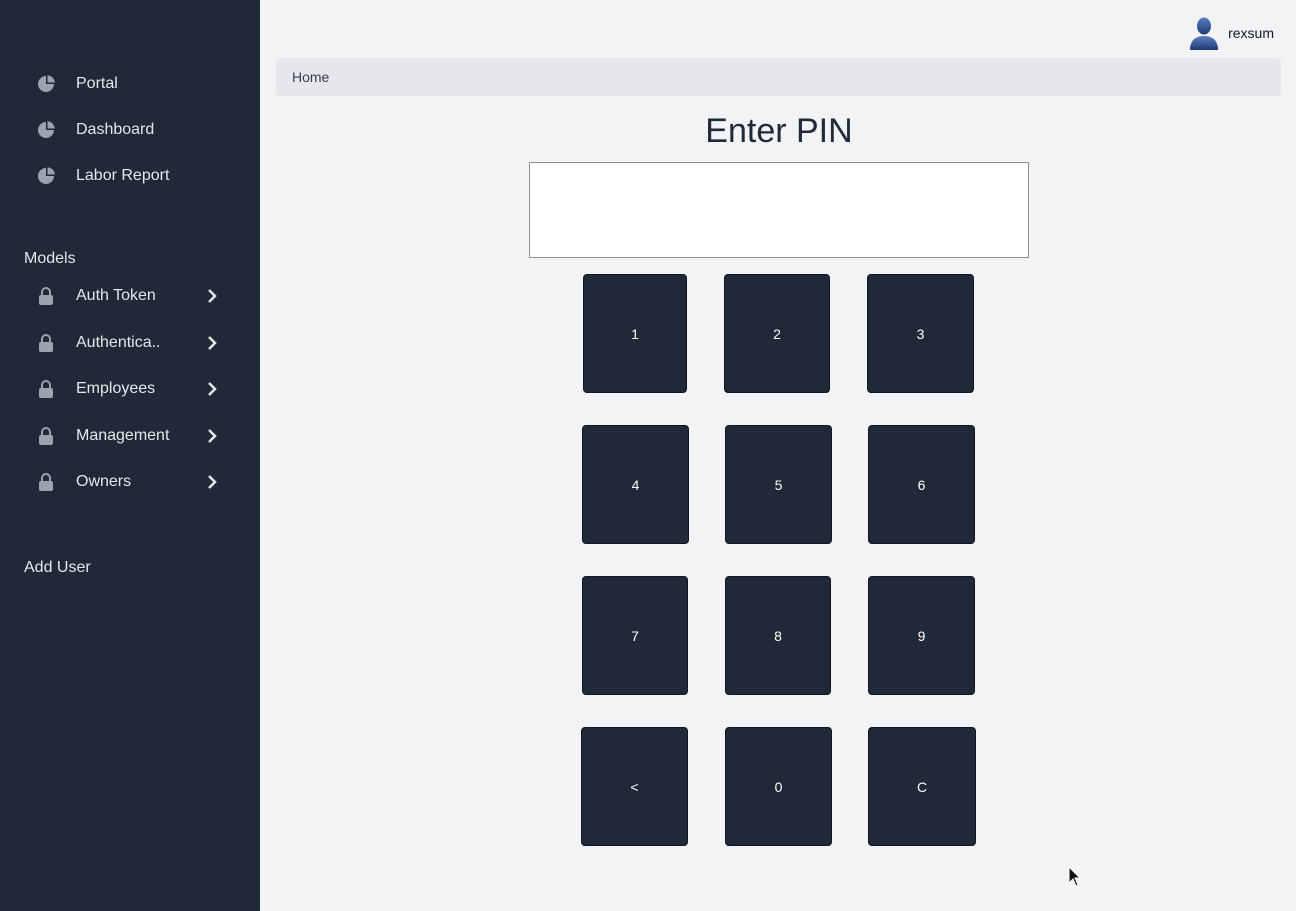 Image resolution: width=1296 pixels, height=911 pixels. What do you see at coordinates (50, 258) in the screenshot?
I see `models-section-title: Models` at bounding box center [50, 258].